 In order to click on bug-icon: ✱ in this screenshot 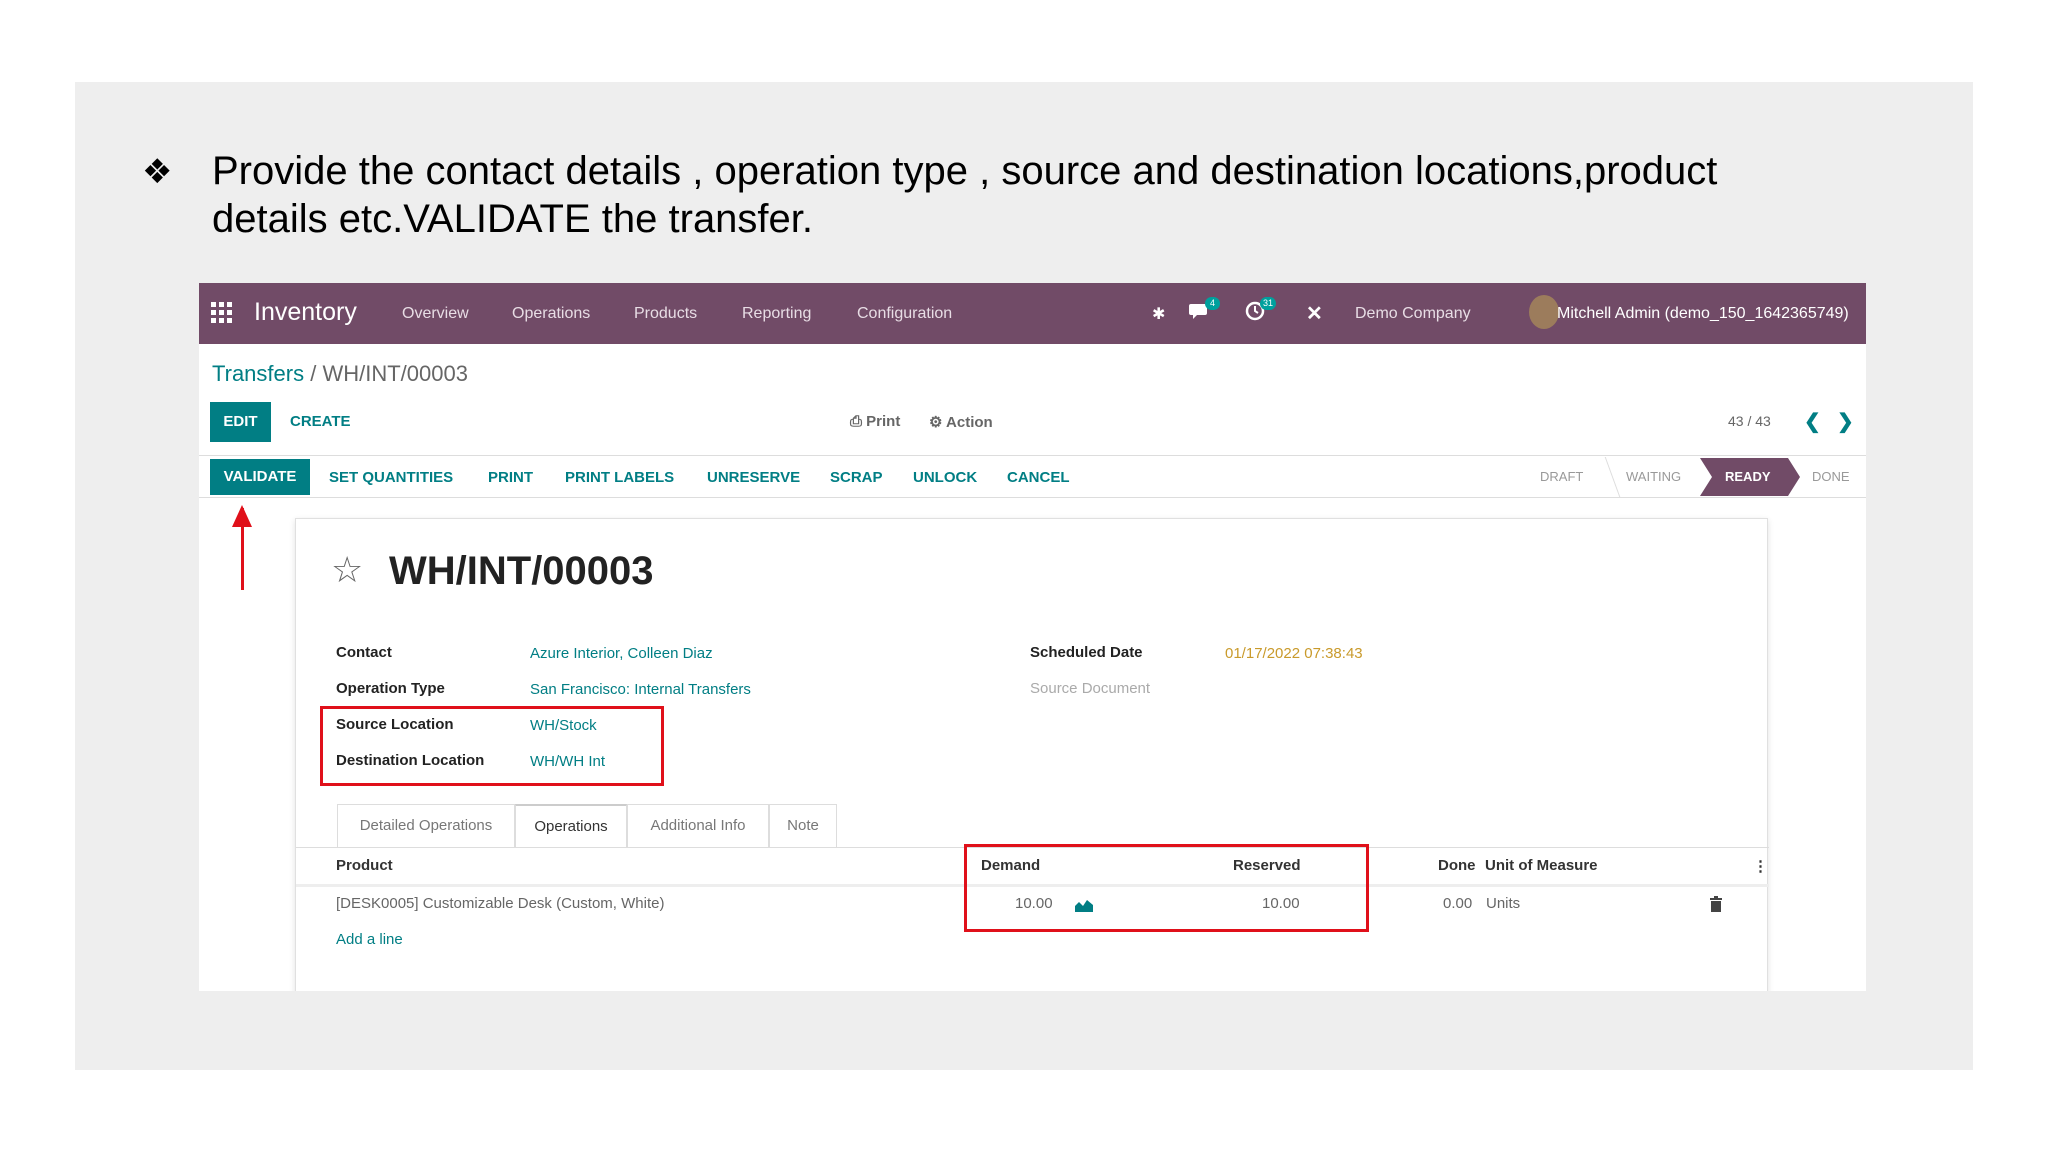, I will do `click(1158, 314)`.